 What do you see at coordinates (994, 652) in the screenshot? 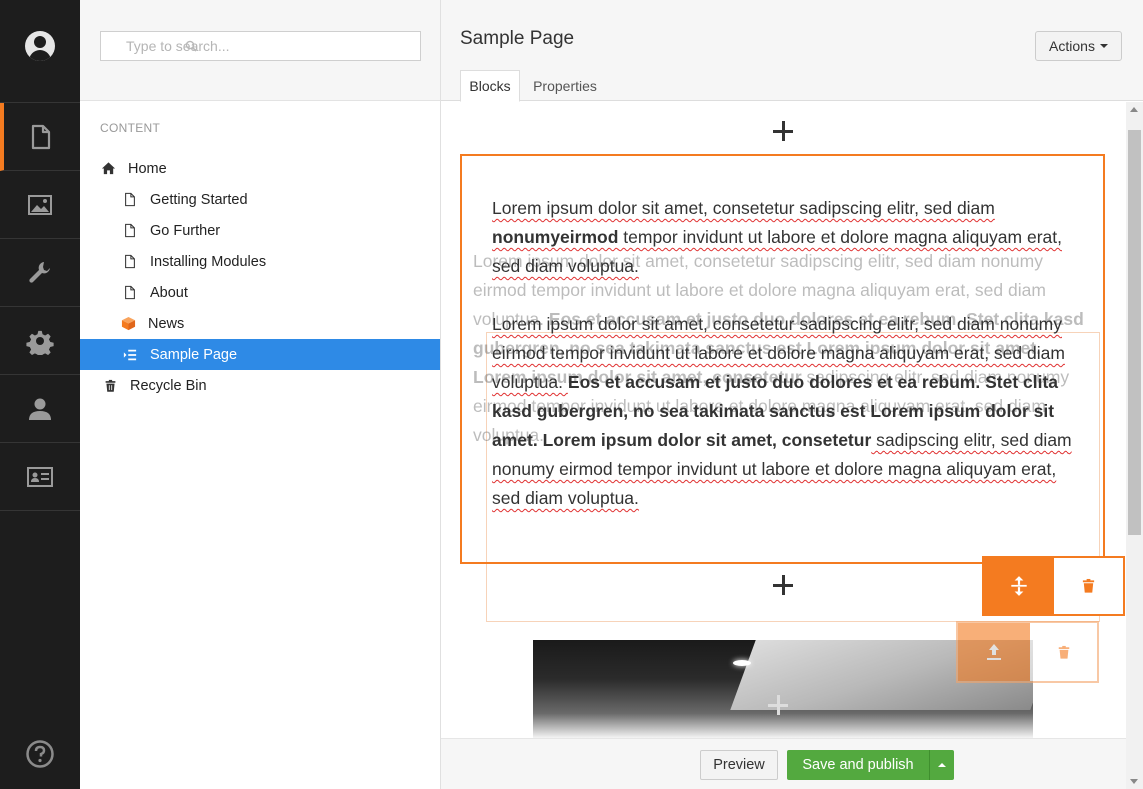
I see `ghost-move-icon` at bounding box center [994, 652].